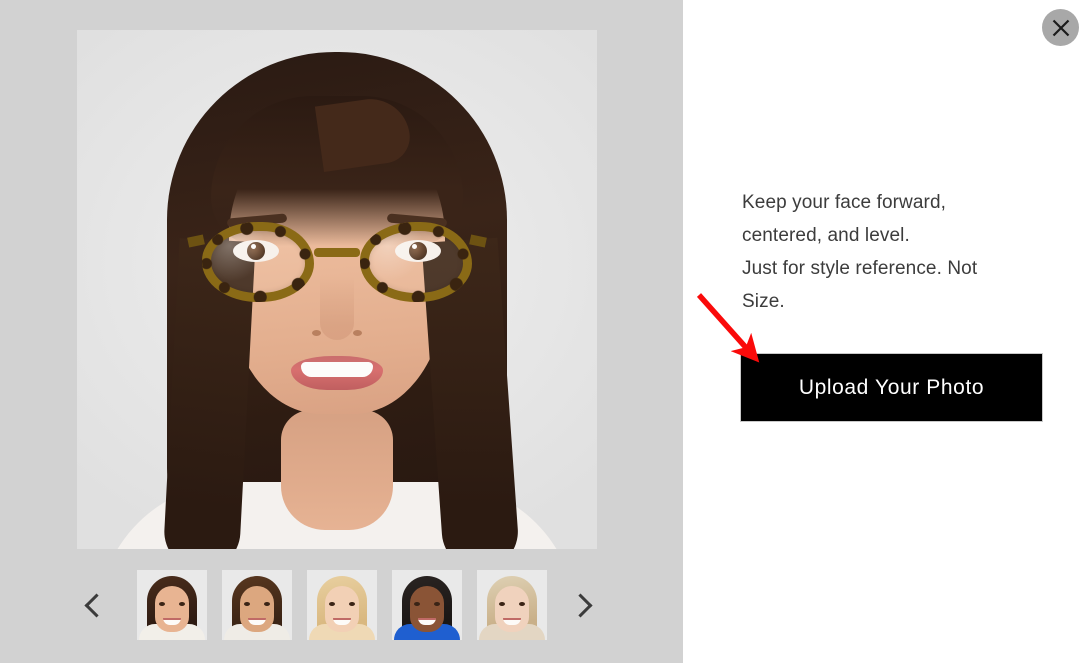 This screenshot has width=1080, height=663. Describe the element at coordinates (844, 202) in the screenshot. I see `instruction-line: Keep your face forward,` at that location.